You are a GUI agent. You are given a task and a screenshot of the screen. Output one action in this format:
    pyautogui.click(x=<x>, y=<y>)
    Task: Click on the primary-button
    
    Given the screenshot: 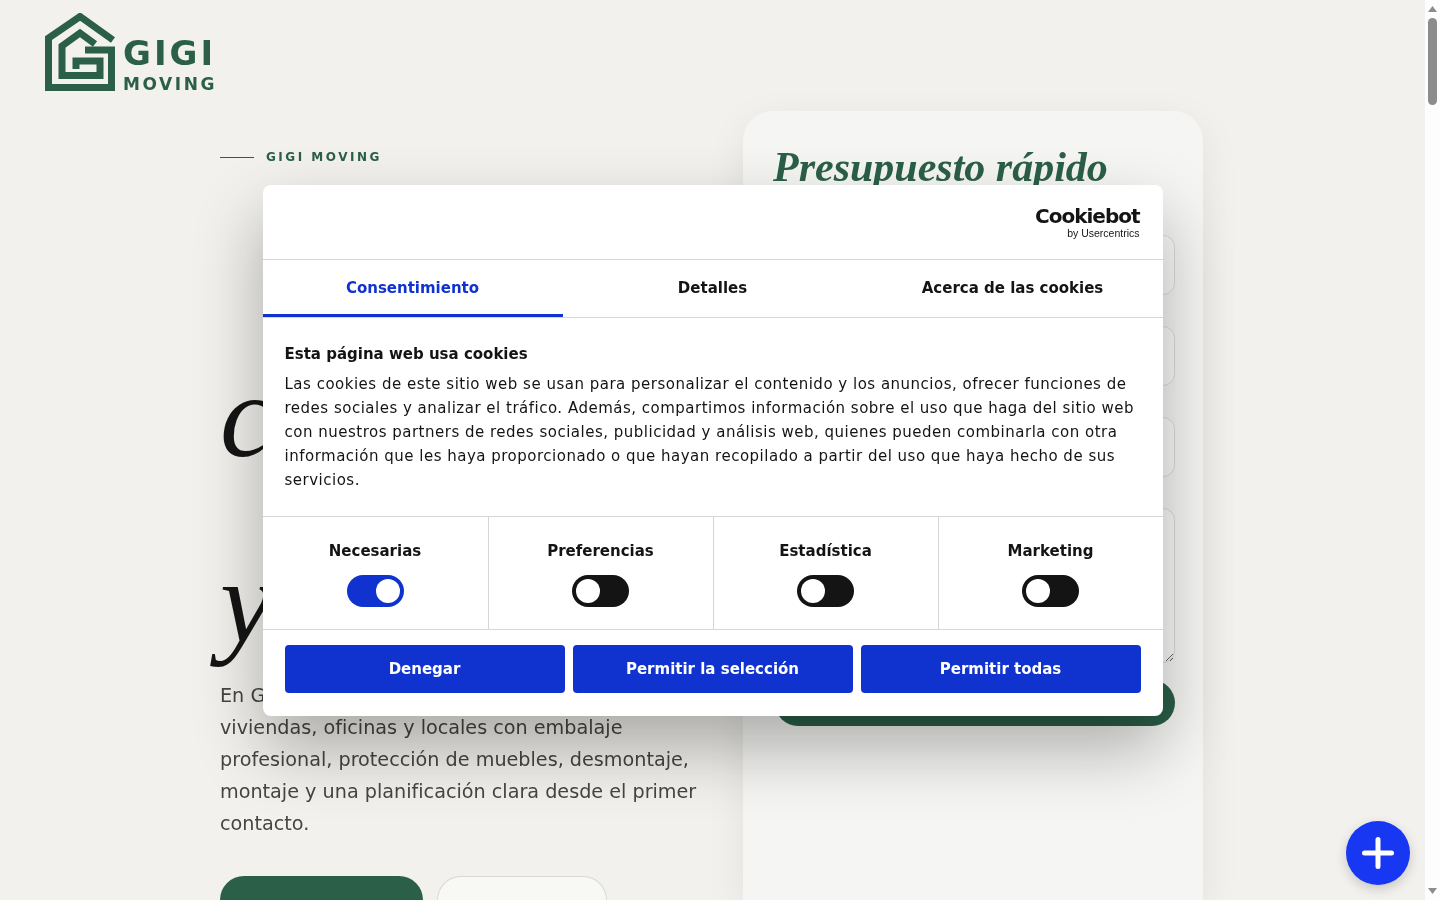 What is the action you would take?
    pyautogui.click(x=321, y=888)
    